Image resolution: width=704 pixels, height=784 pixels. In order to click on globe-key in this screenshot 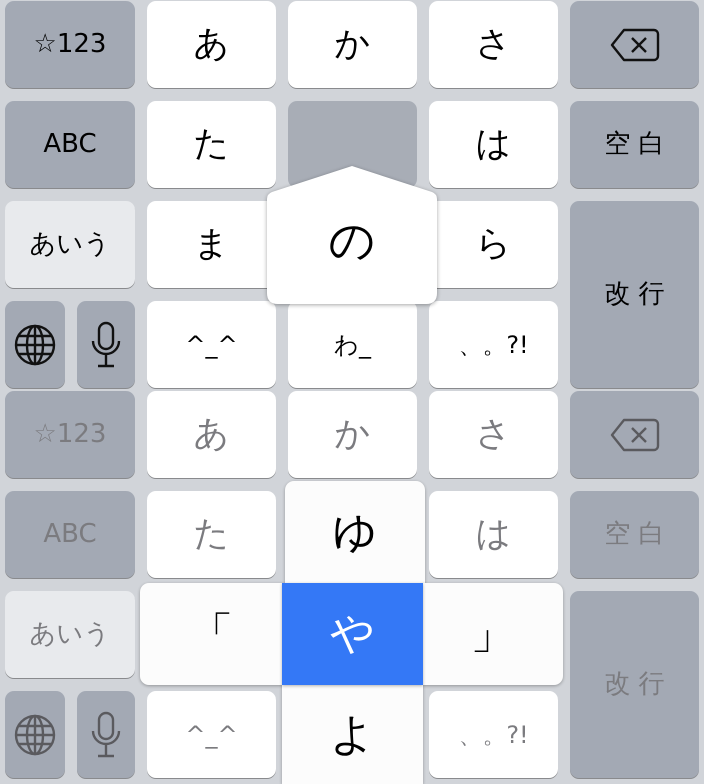, I will do `click(35, 344)`.